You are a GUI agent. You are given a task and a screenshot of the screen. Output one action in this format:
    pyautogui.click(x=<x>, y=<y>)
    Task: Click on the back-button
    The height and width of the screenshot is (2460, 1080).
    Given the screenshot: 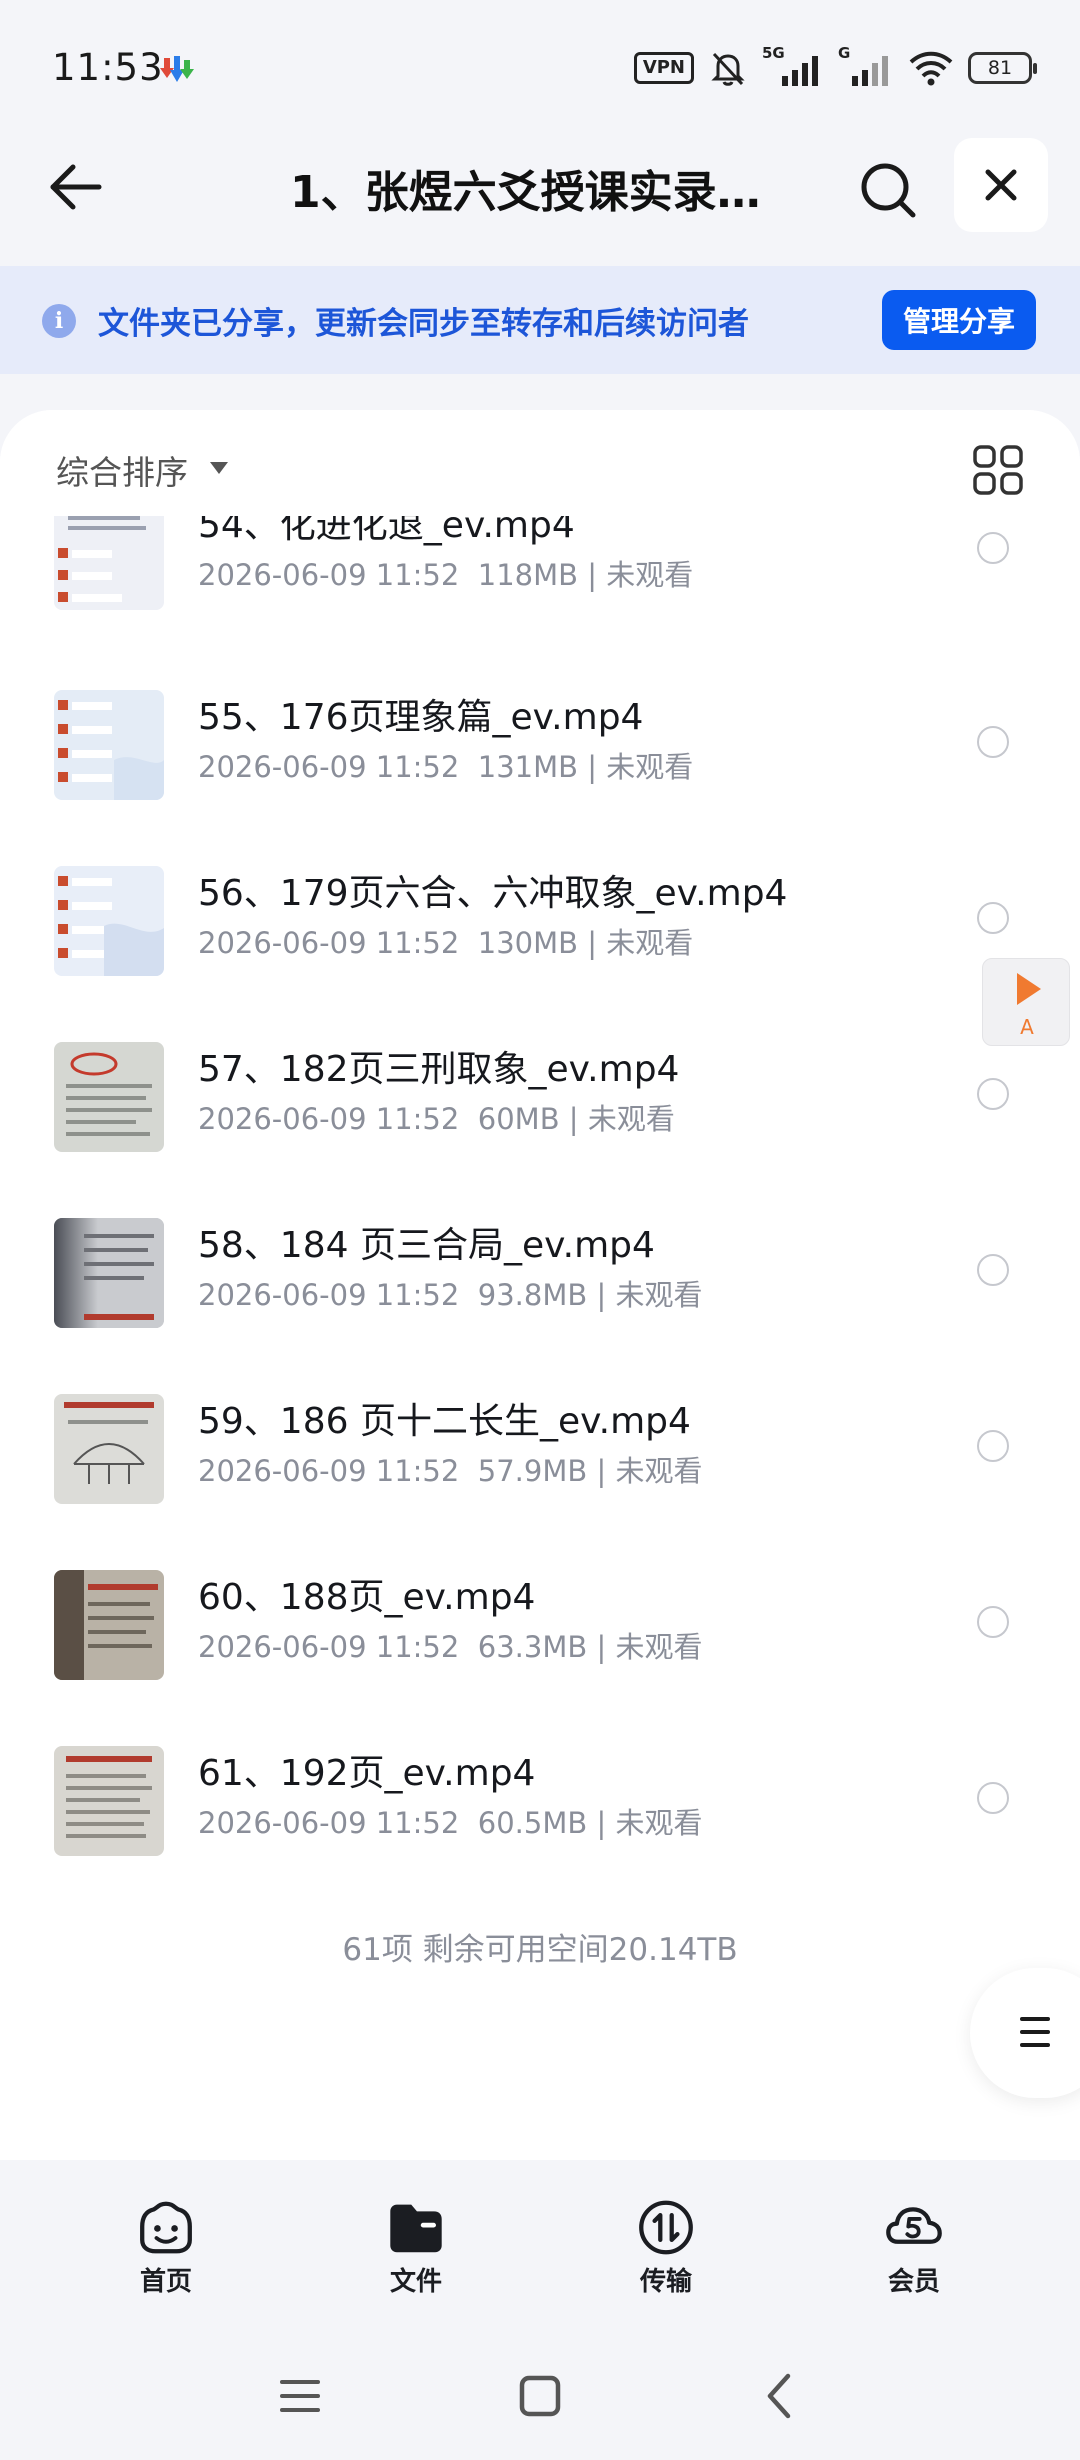 What is the action you would take?
    pyautogui.click(x=75, y=187)
    